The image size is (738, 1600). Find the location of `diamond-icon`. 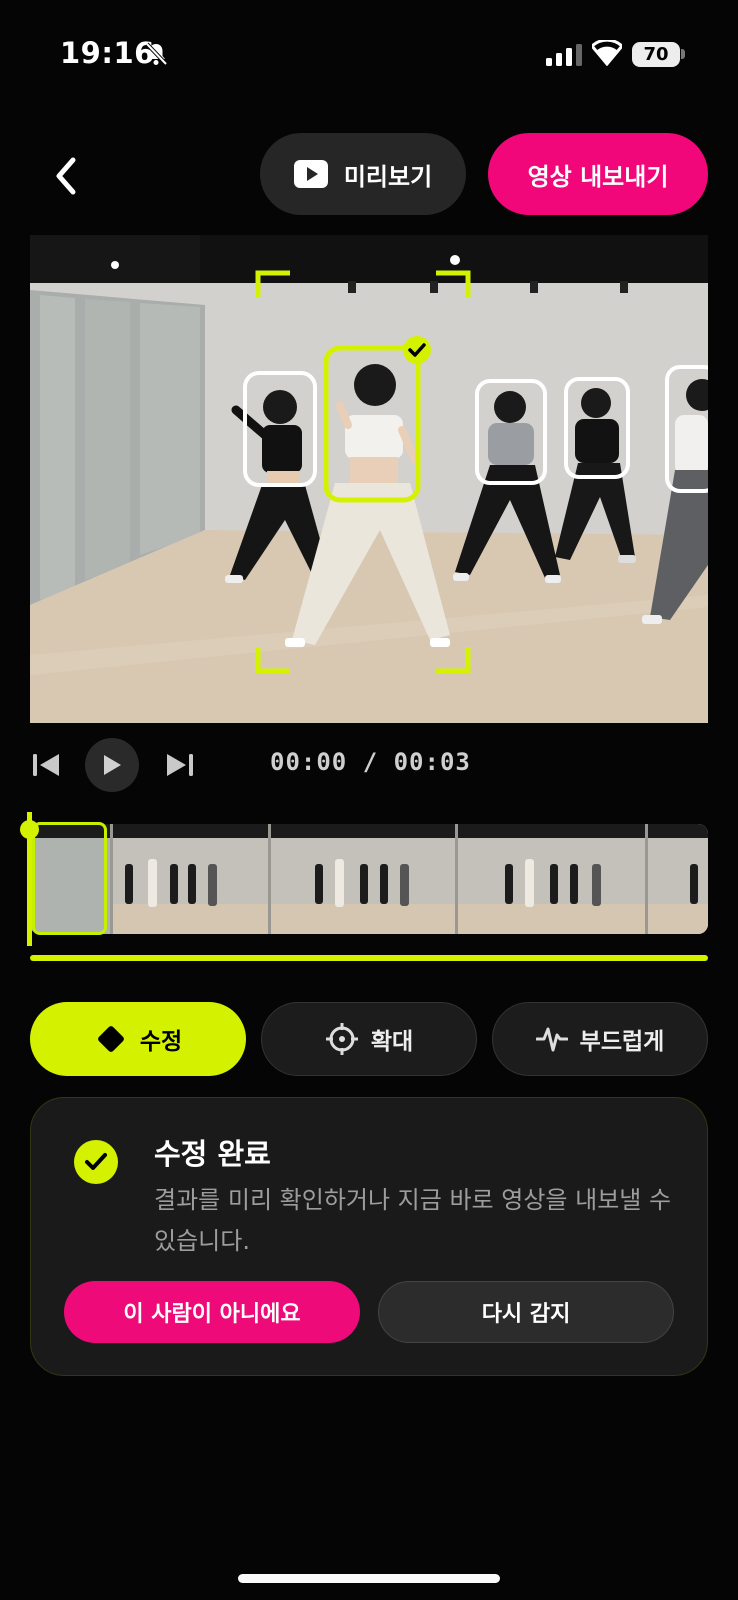

diamond-icon is located at coordinates (110, 1039).